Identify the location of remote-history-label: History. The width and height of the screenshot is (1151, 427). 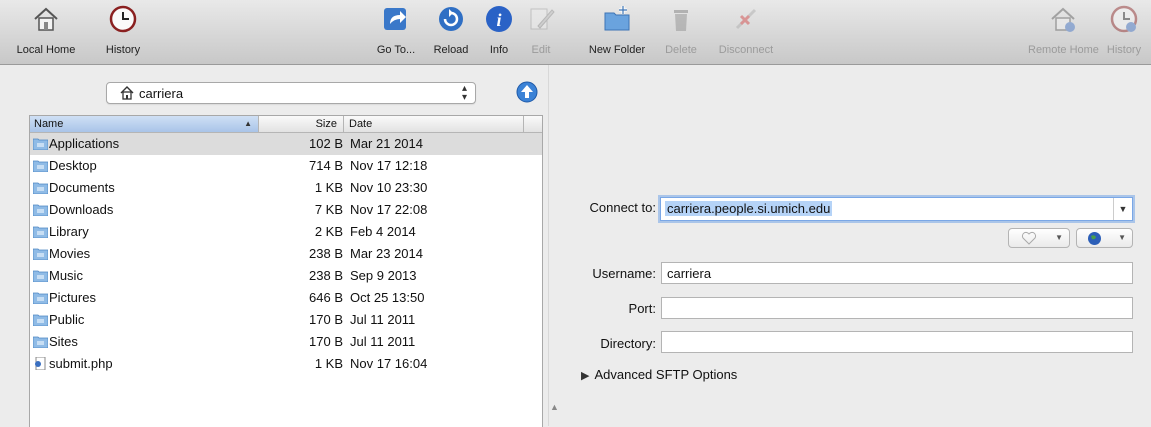
(1124, 50).